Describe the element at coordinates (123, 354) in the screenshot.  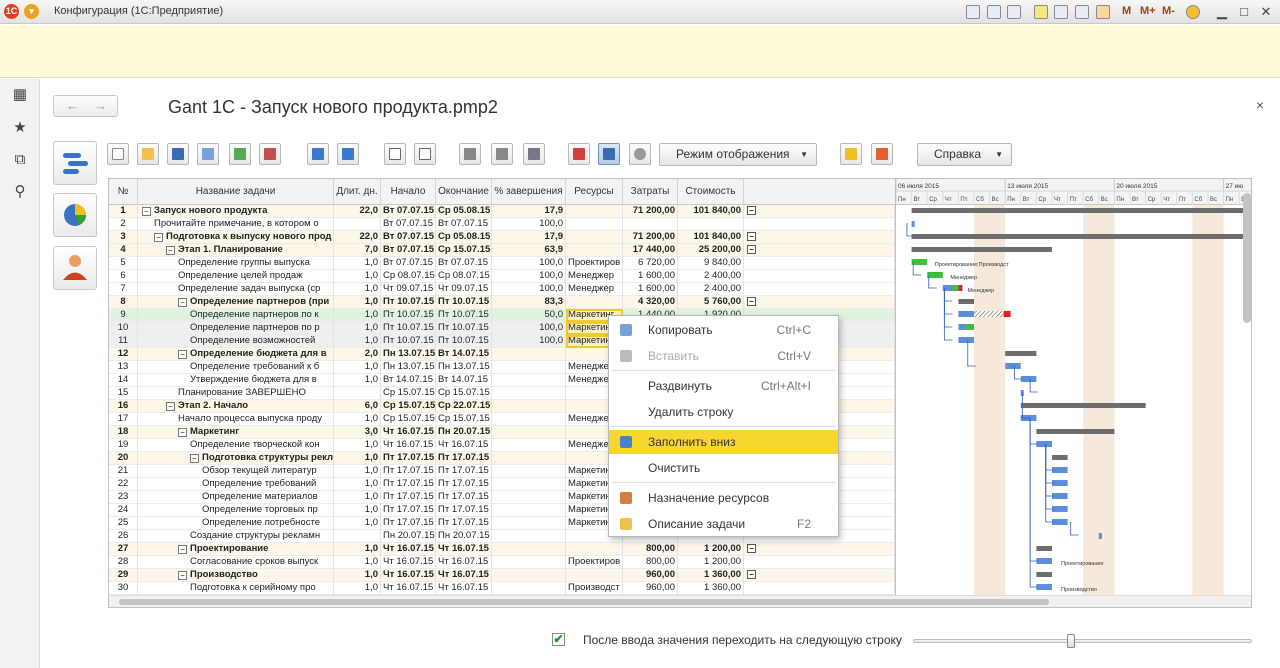
I see `table-cell-n: 12` at that location.